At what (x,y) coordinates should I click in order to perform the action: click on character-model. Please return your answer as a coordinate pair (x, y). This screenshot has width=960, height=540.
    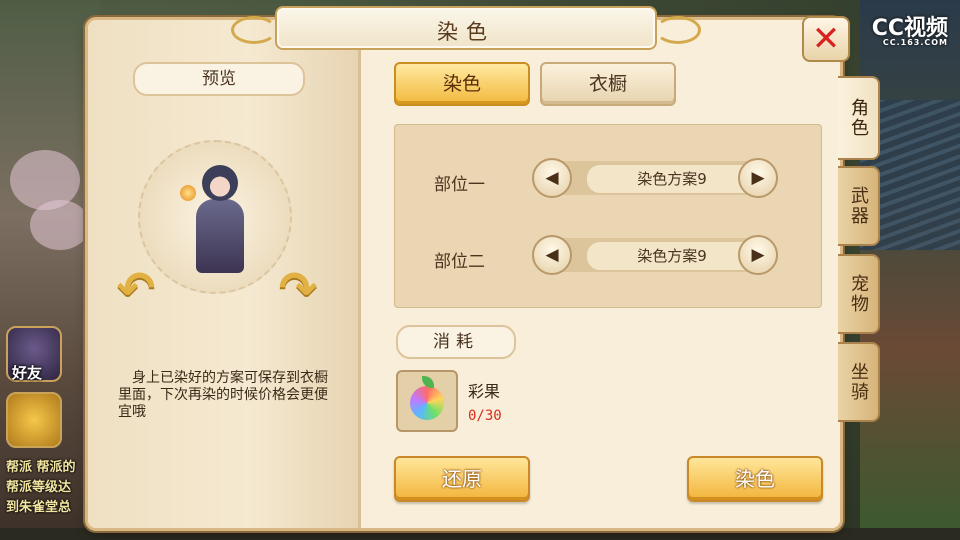
    Looking at the image, I should click on (215, 220).